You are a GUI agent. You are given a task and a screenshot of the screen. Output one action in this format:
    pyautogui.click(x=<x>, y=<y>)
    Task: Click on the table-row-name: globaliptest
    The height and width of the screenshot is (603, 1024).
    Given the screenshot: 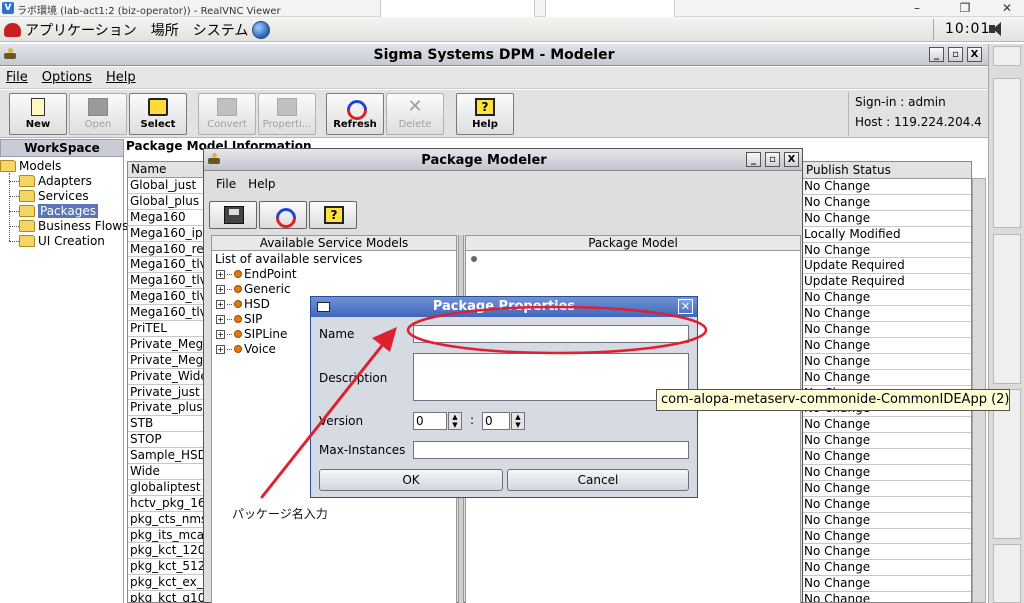 What is the action you would take?
    pyautogui.click(x=167, y=488)
    